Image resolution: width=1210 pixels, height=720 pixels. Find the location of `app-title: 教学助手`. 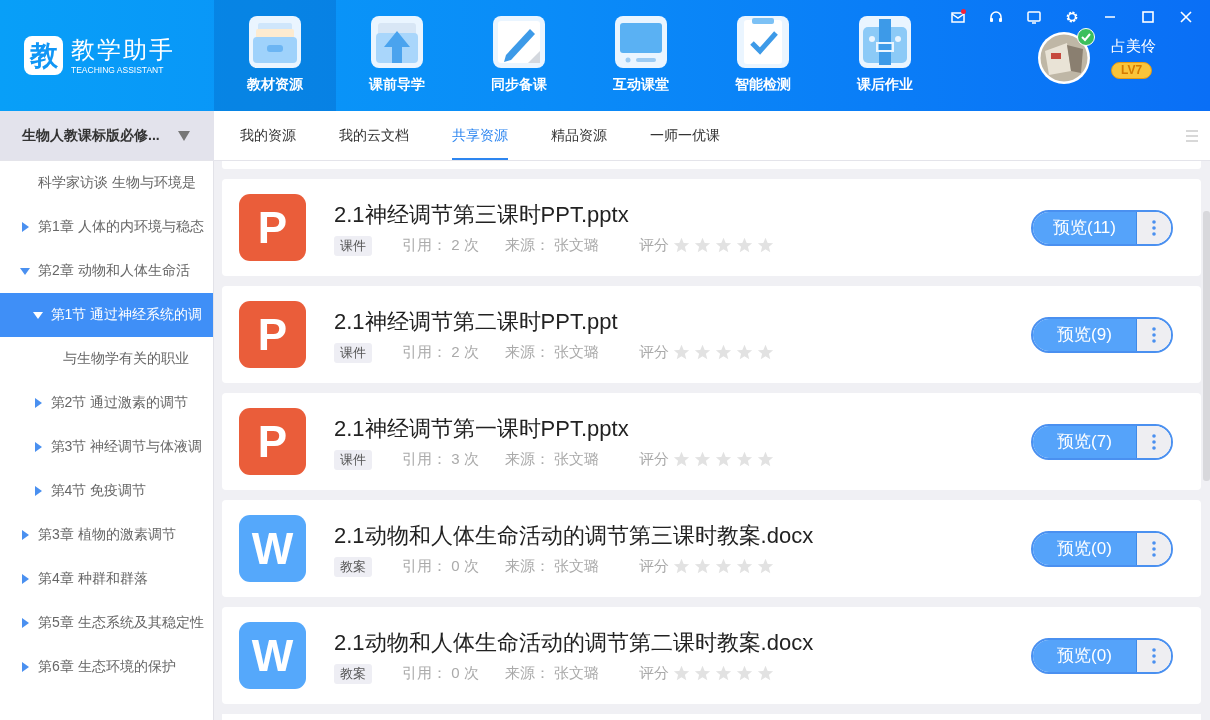

app-title: 教学助手 is located at coordinates (123, 49).